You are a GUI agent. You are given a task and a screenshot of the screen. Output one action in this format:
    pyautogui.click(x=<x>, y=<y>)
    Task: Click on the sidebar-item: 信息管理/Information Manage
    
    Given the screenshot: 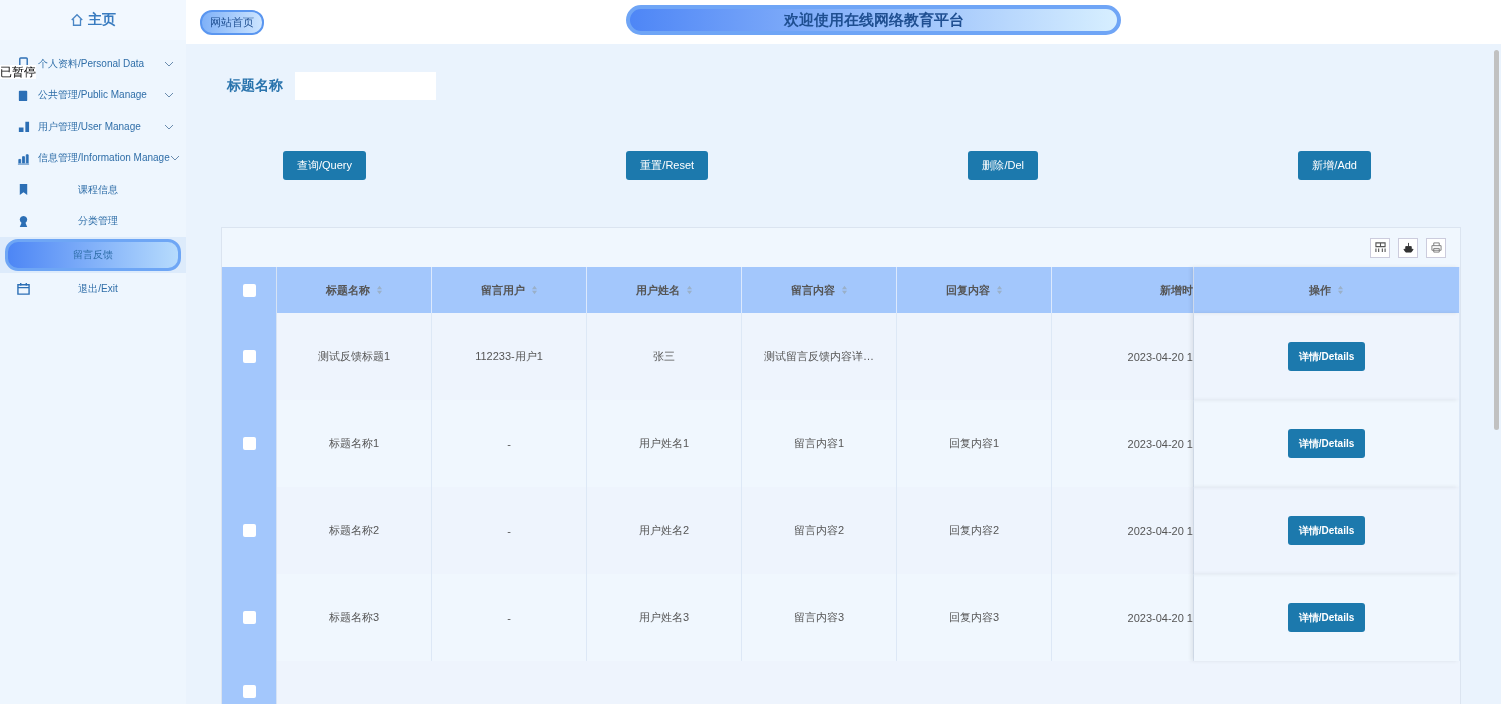 What is the action you would take?
    pyautogui.click(x=104, y=158)
    